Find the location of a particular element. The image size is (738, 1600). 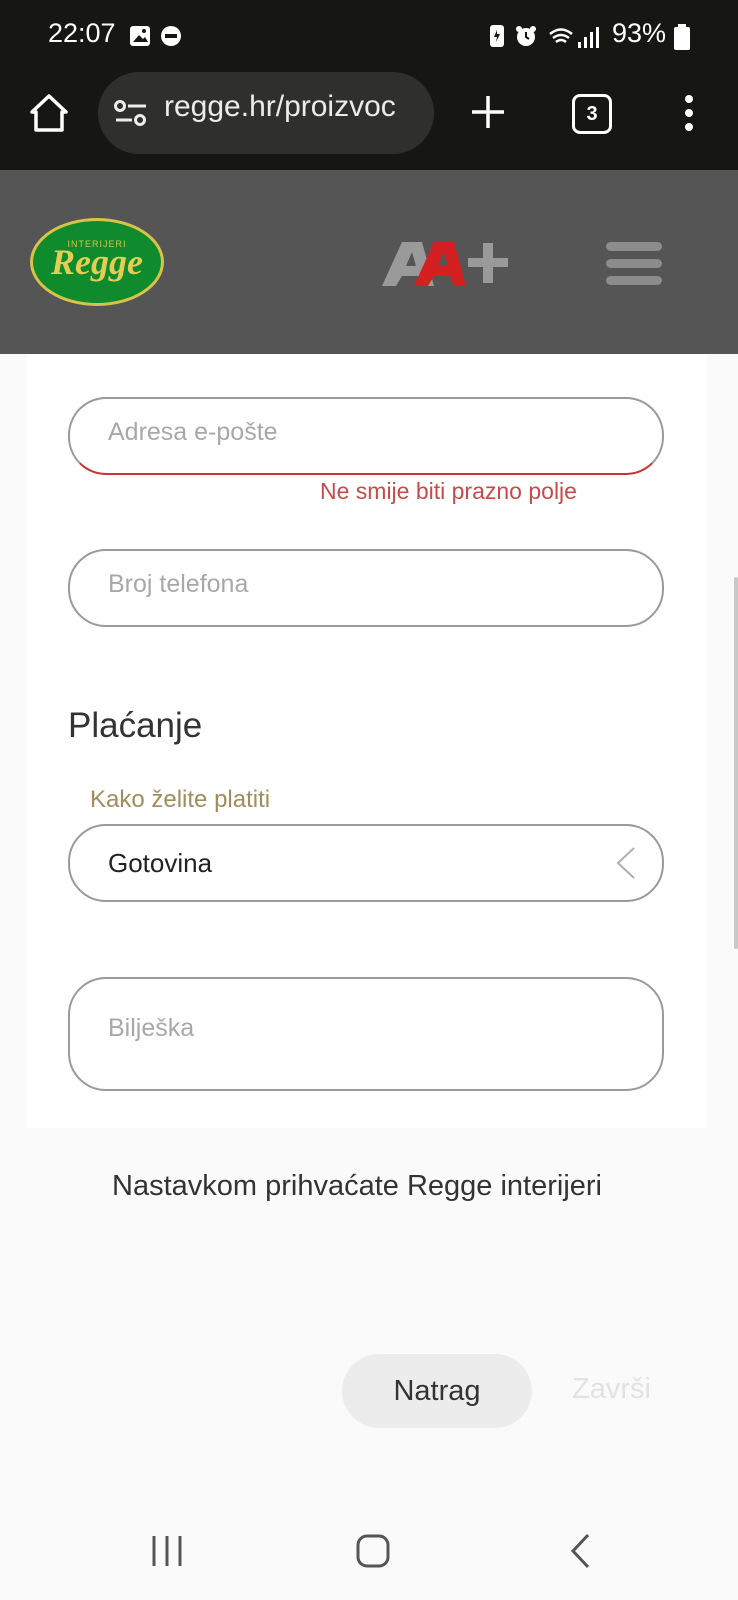

do-not-disturb-icon is located at coordinates (171, 36).